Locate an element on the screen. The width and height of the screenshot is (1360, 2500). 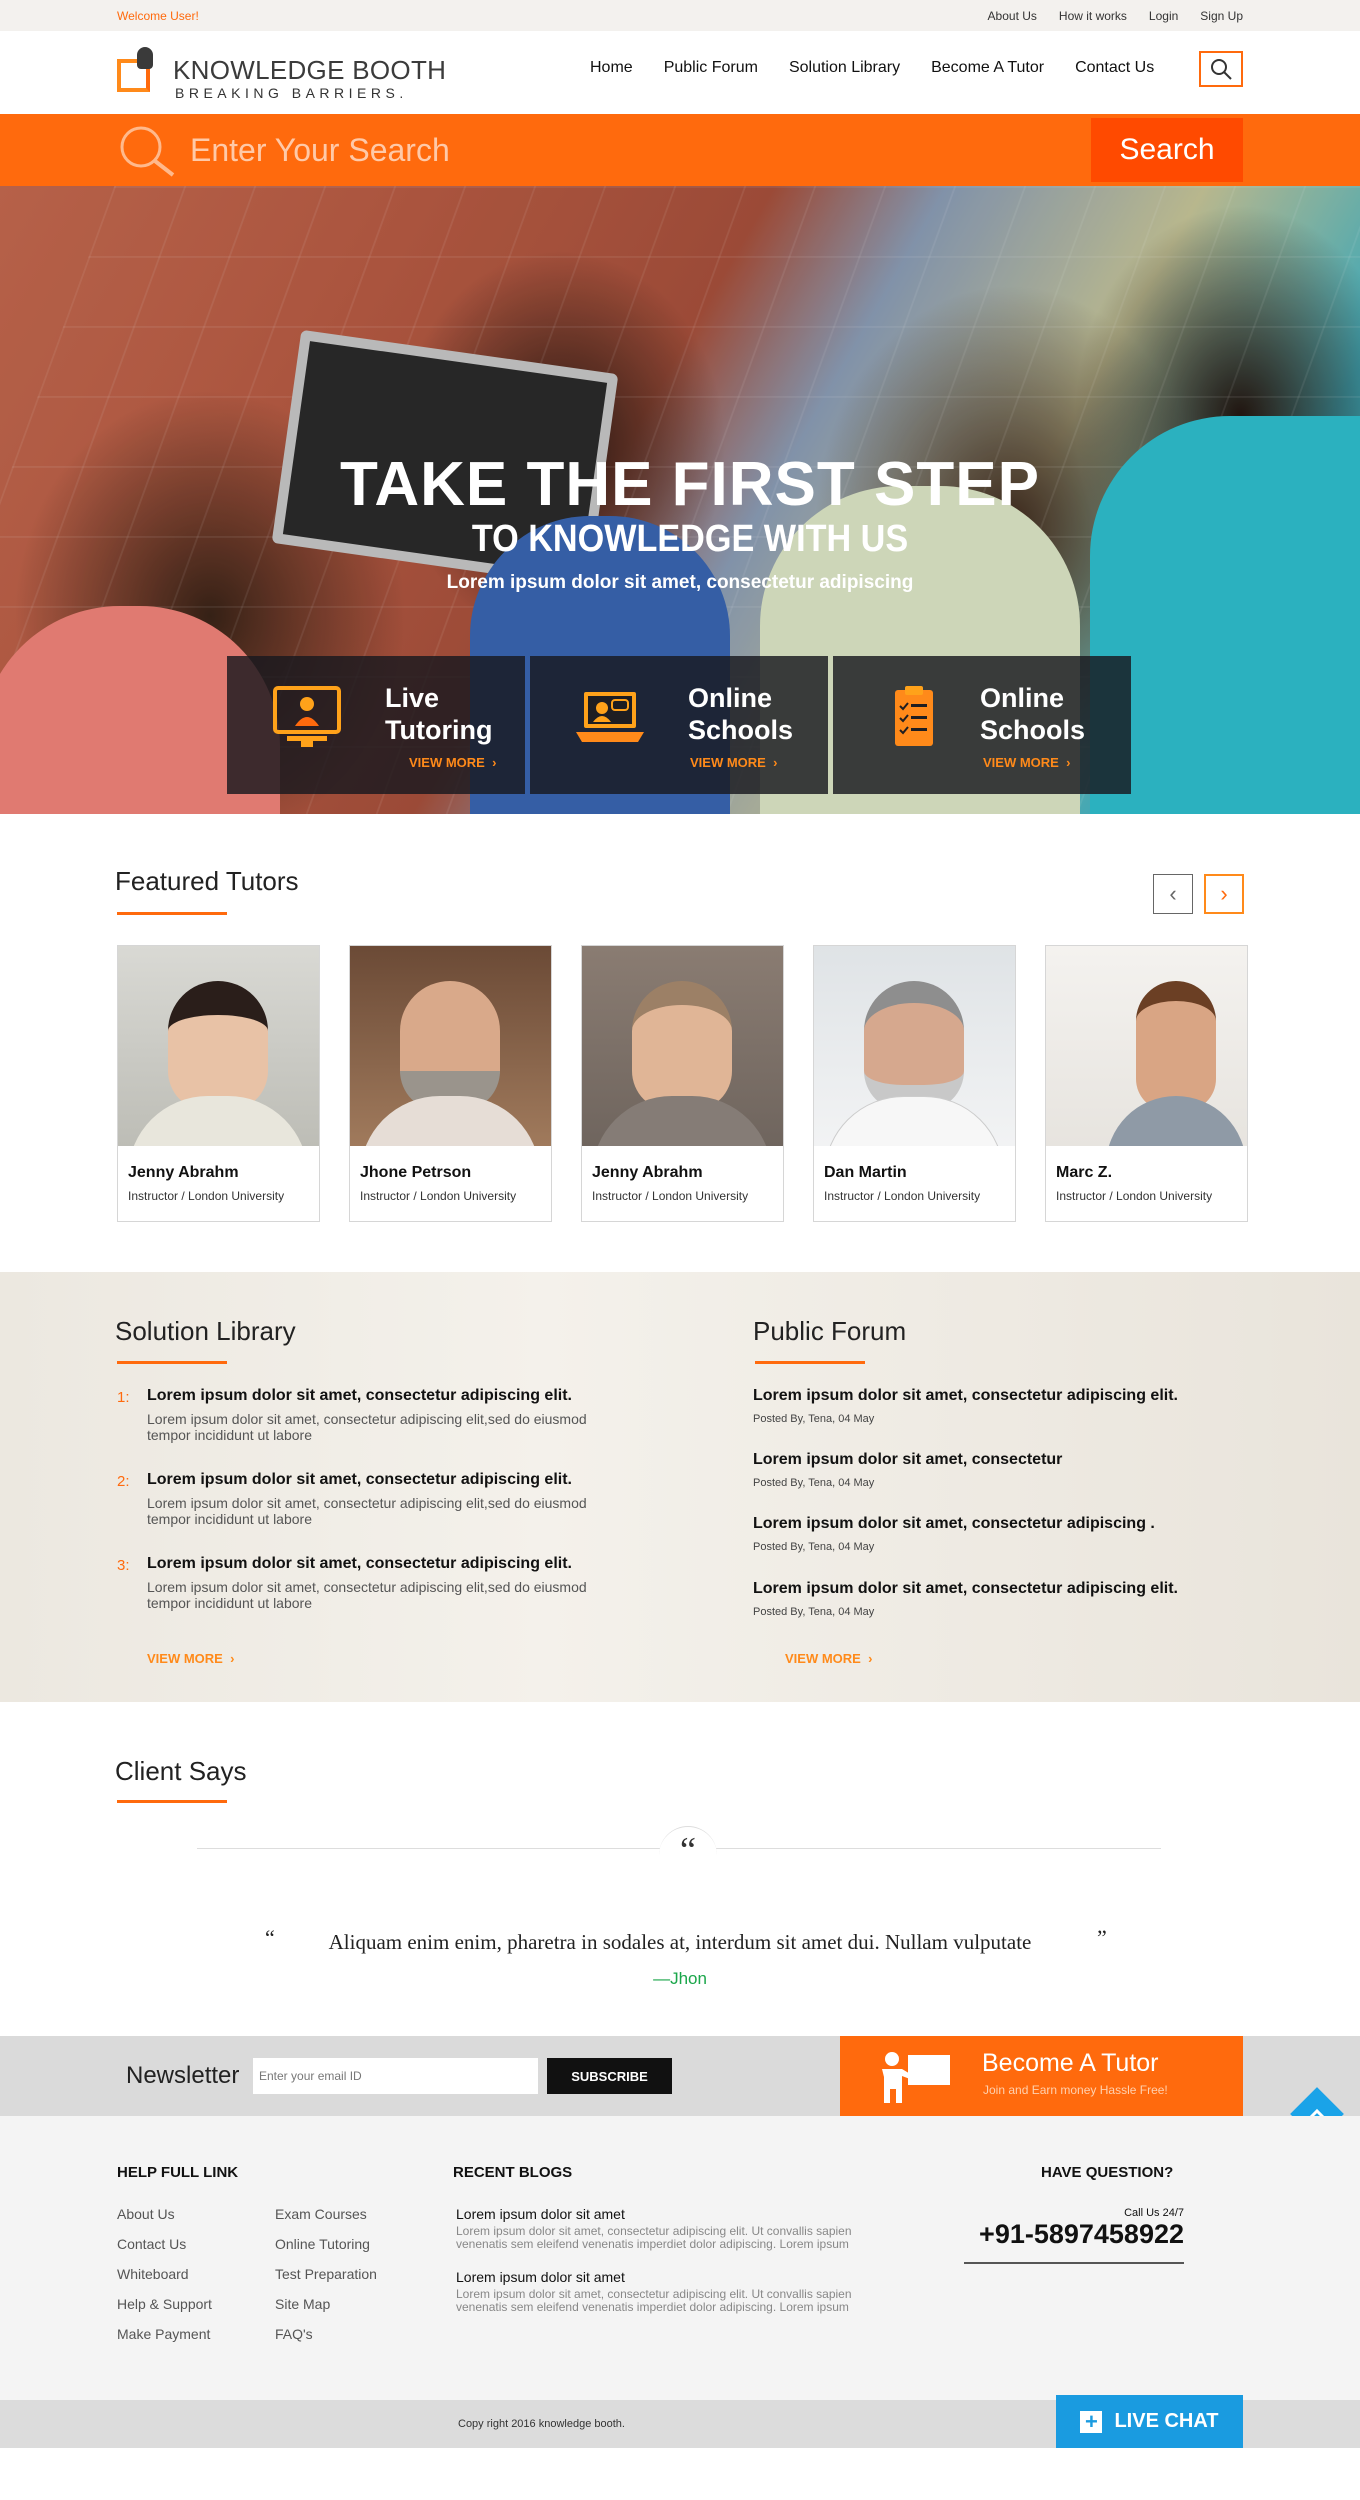
header-search-button is located at coordinates (1221, 69).